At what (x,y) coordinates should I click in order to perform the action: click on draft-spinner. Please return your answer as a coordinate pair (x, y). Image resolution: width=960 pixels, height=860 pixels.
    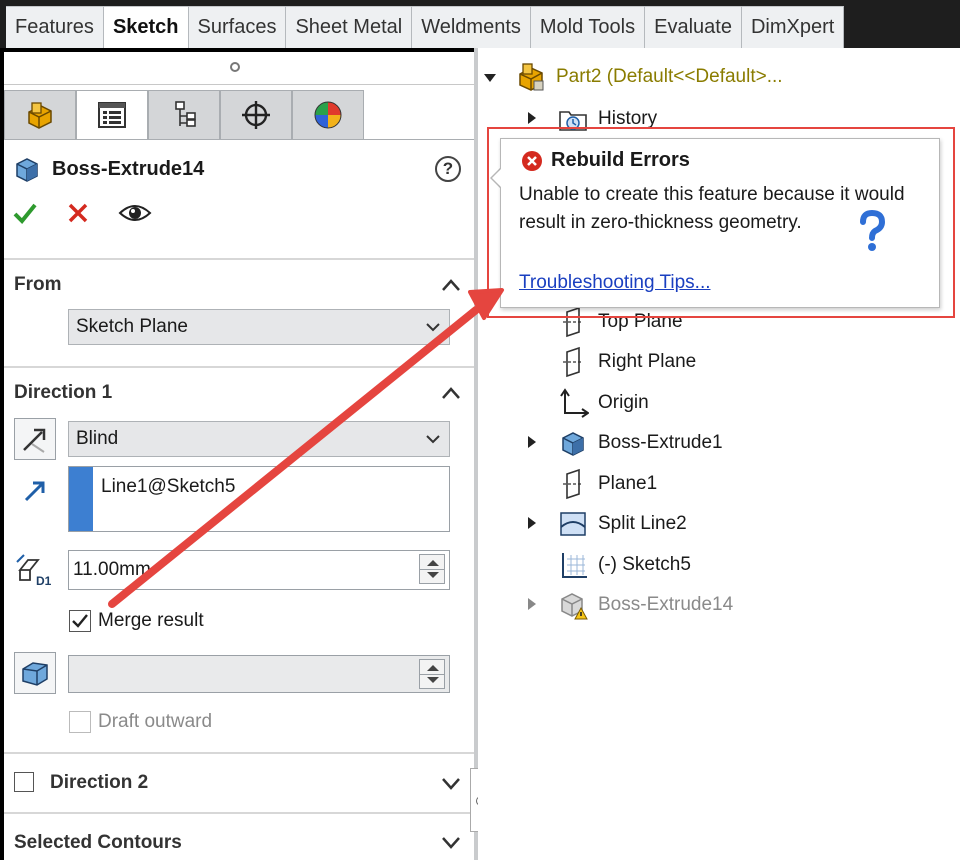
    Looking at the image, I should click on (432, 674).